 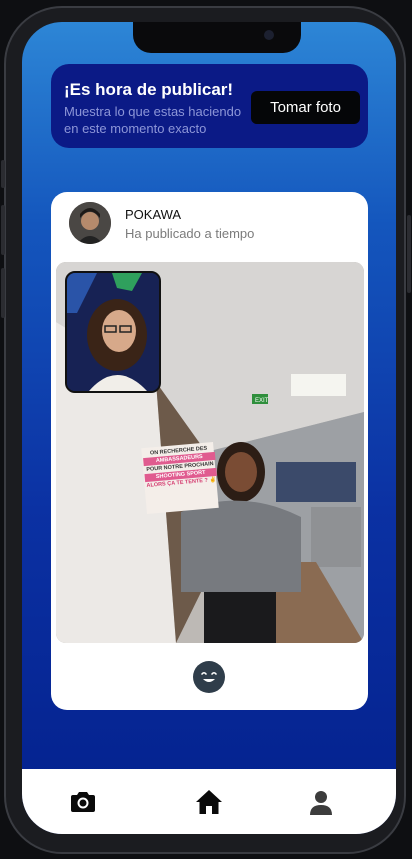 What do you see at coordinates (269, 35) in the screenshot?
I see `front-camera` at bounding box center [269, 35].